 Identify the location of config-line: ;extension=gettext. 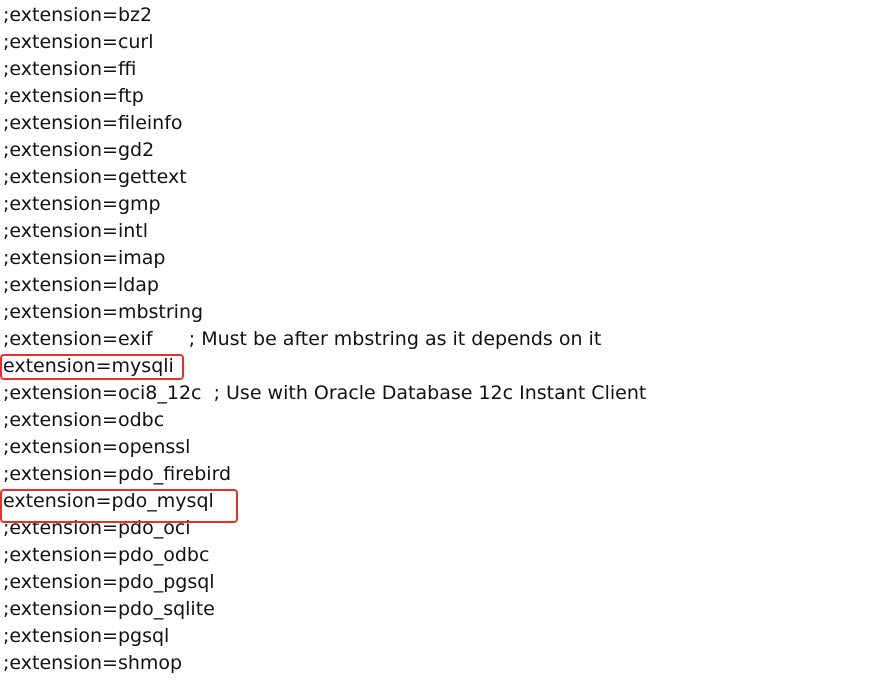
(95, 177).